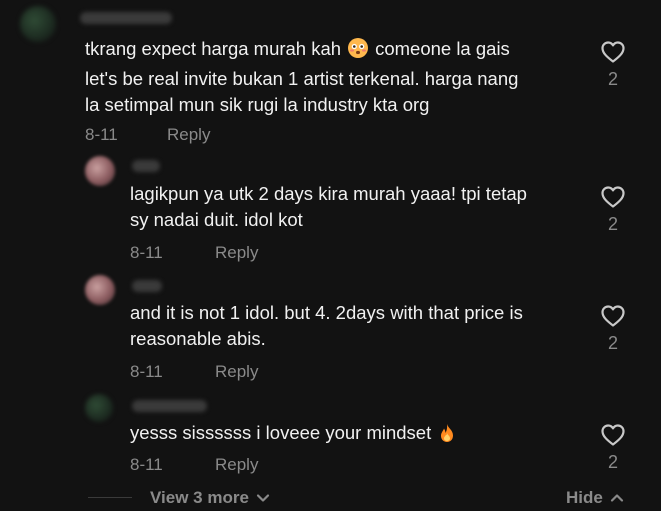  I want to click on chevron-down-icon, so click(263, 498).